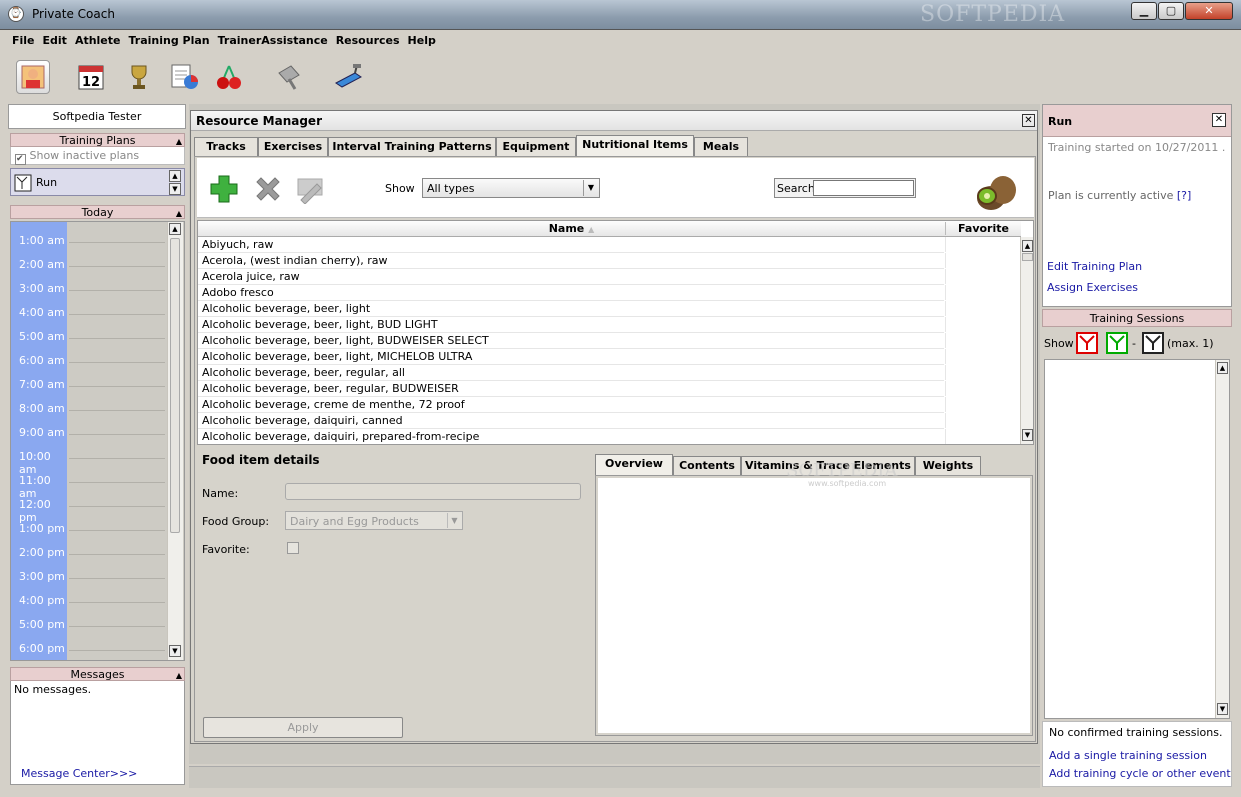  What do you see at coordinates (179, 213) in the screenshot?
I see `today-collapse-icon: ▲` at bounding box center [179, 213].